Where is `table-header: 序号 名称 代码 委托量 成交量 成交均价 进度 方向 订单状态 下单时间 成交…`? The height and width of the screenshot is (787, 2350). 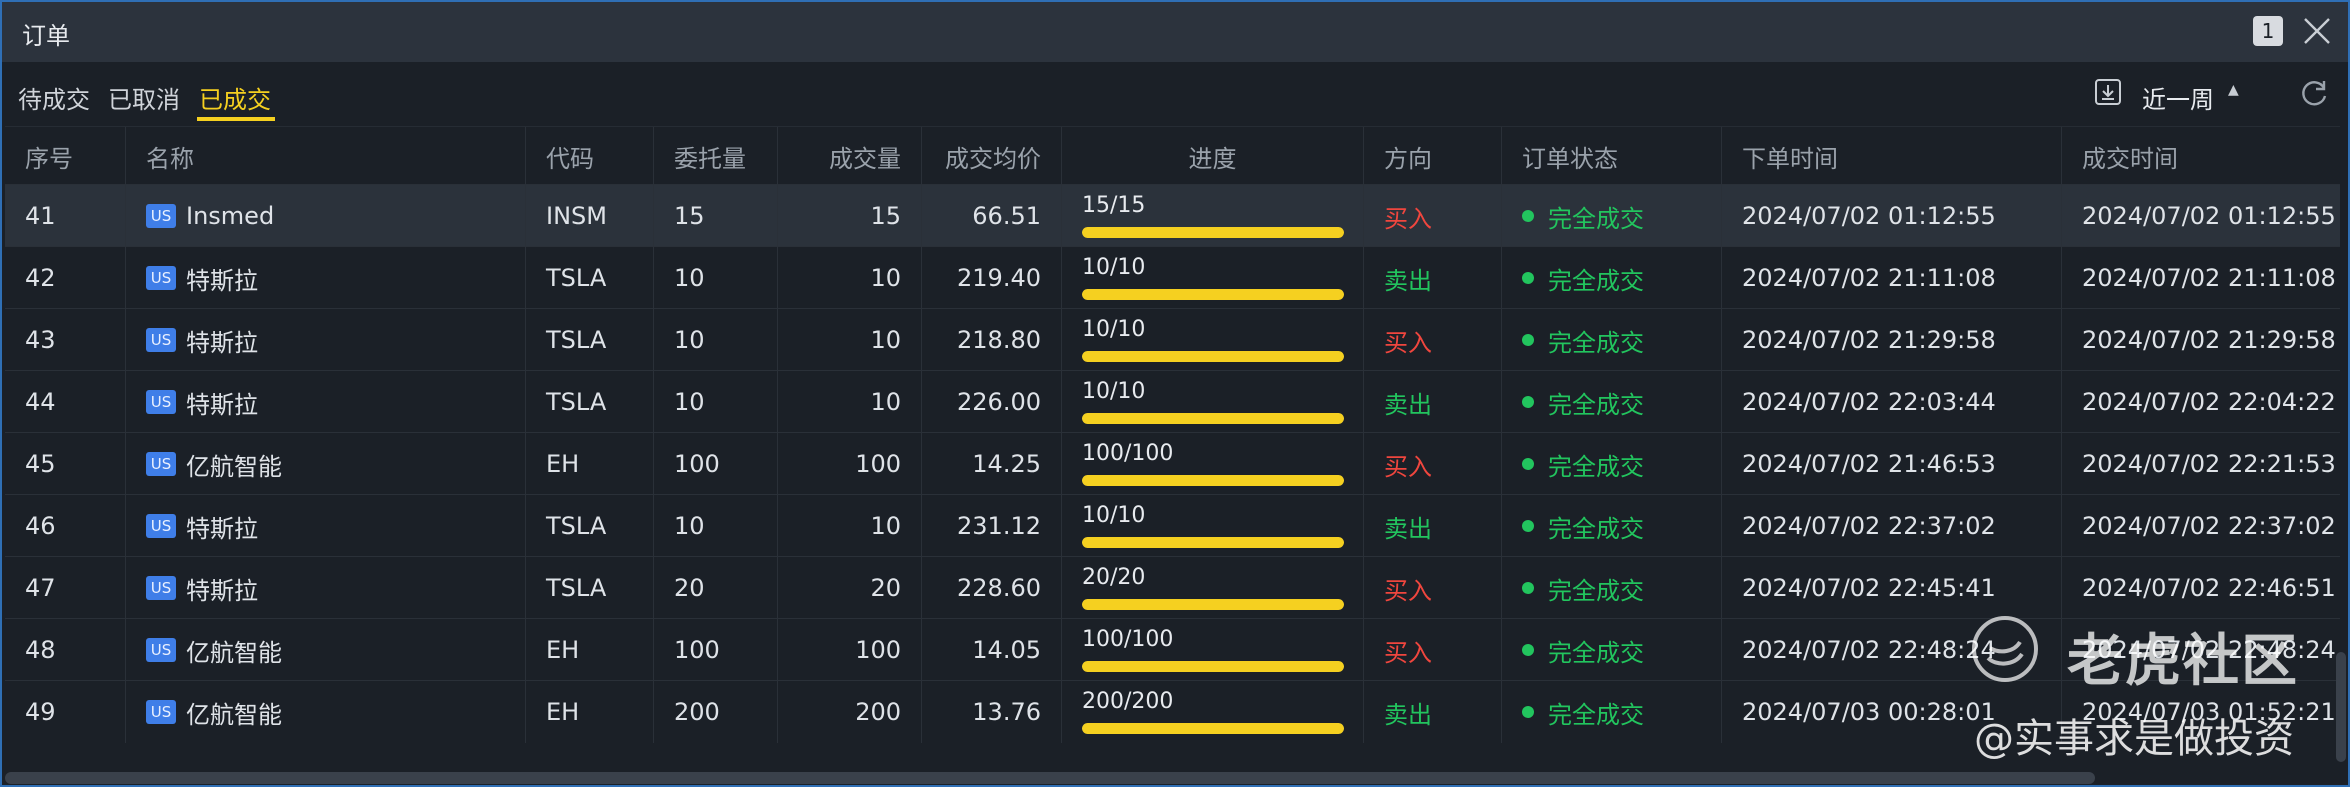 table-header: 序号 名称 代码 委托量 成交量 成交均价 进度 方向 订单状态 下单时间 成交… is located at coordinates (1172, 155).